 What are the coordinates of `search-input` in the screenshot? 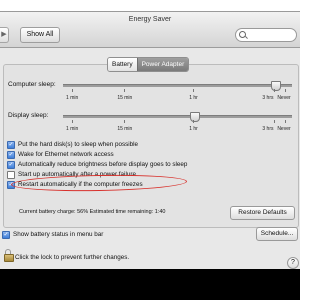 It's located at (270, 35).